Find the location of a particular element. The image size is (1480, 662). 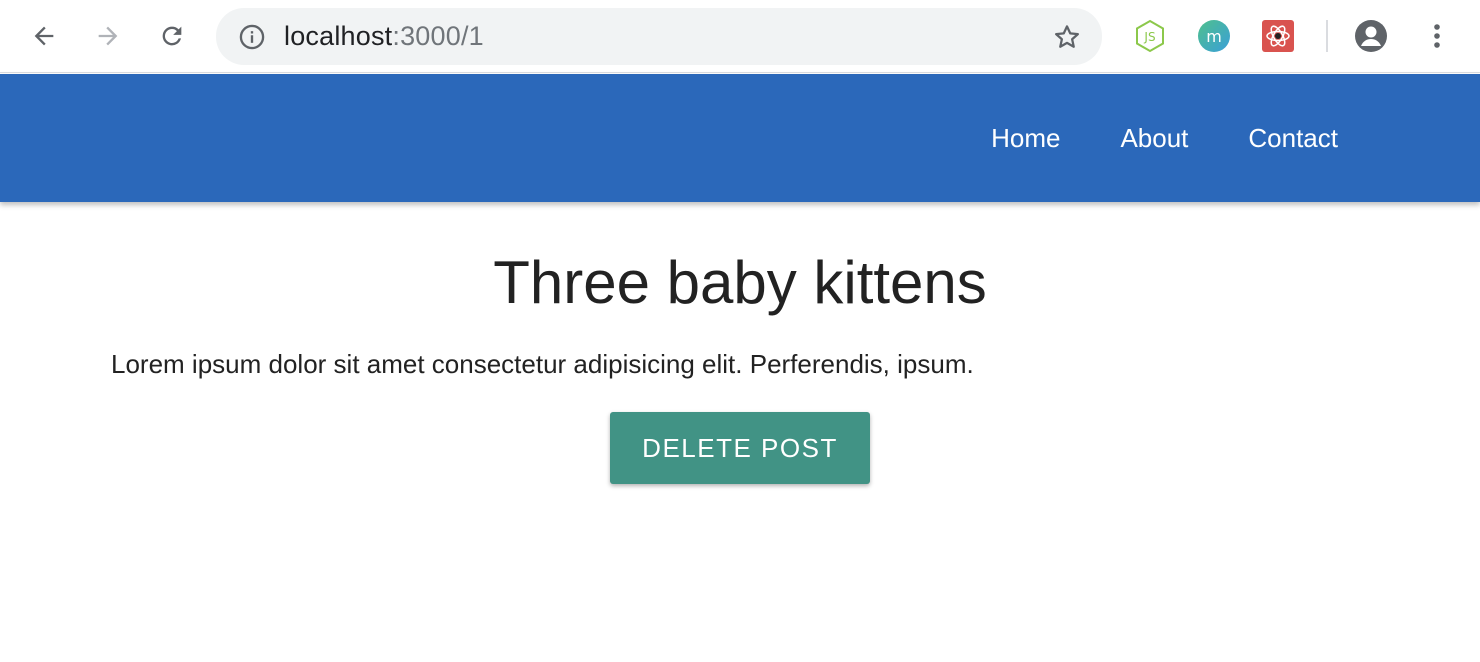

forward-button is located at coordinates (108, 36).